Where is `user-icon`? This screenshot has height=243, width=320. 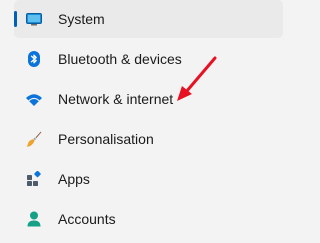
user-icon is located at coordinates (34, 219).